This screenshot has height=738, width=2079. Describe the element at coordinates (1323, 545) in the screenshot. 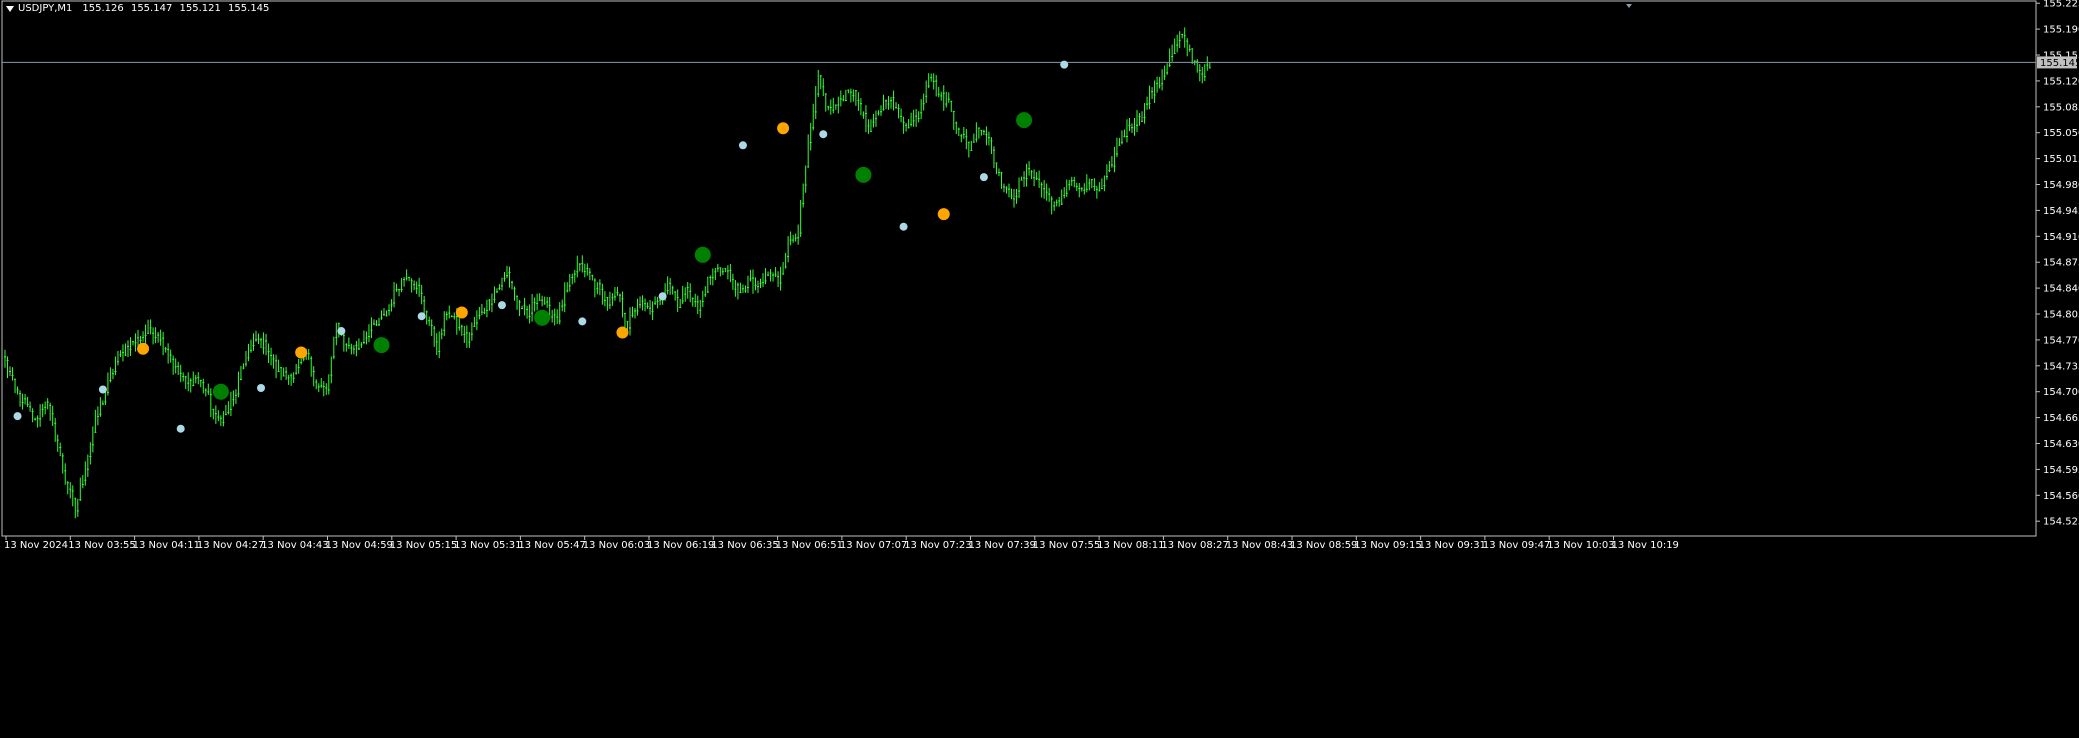

I see `x-tick-label: 13 Nov 08:59` at that location.